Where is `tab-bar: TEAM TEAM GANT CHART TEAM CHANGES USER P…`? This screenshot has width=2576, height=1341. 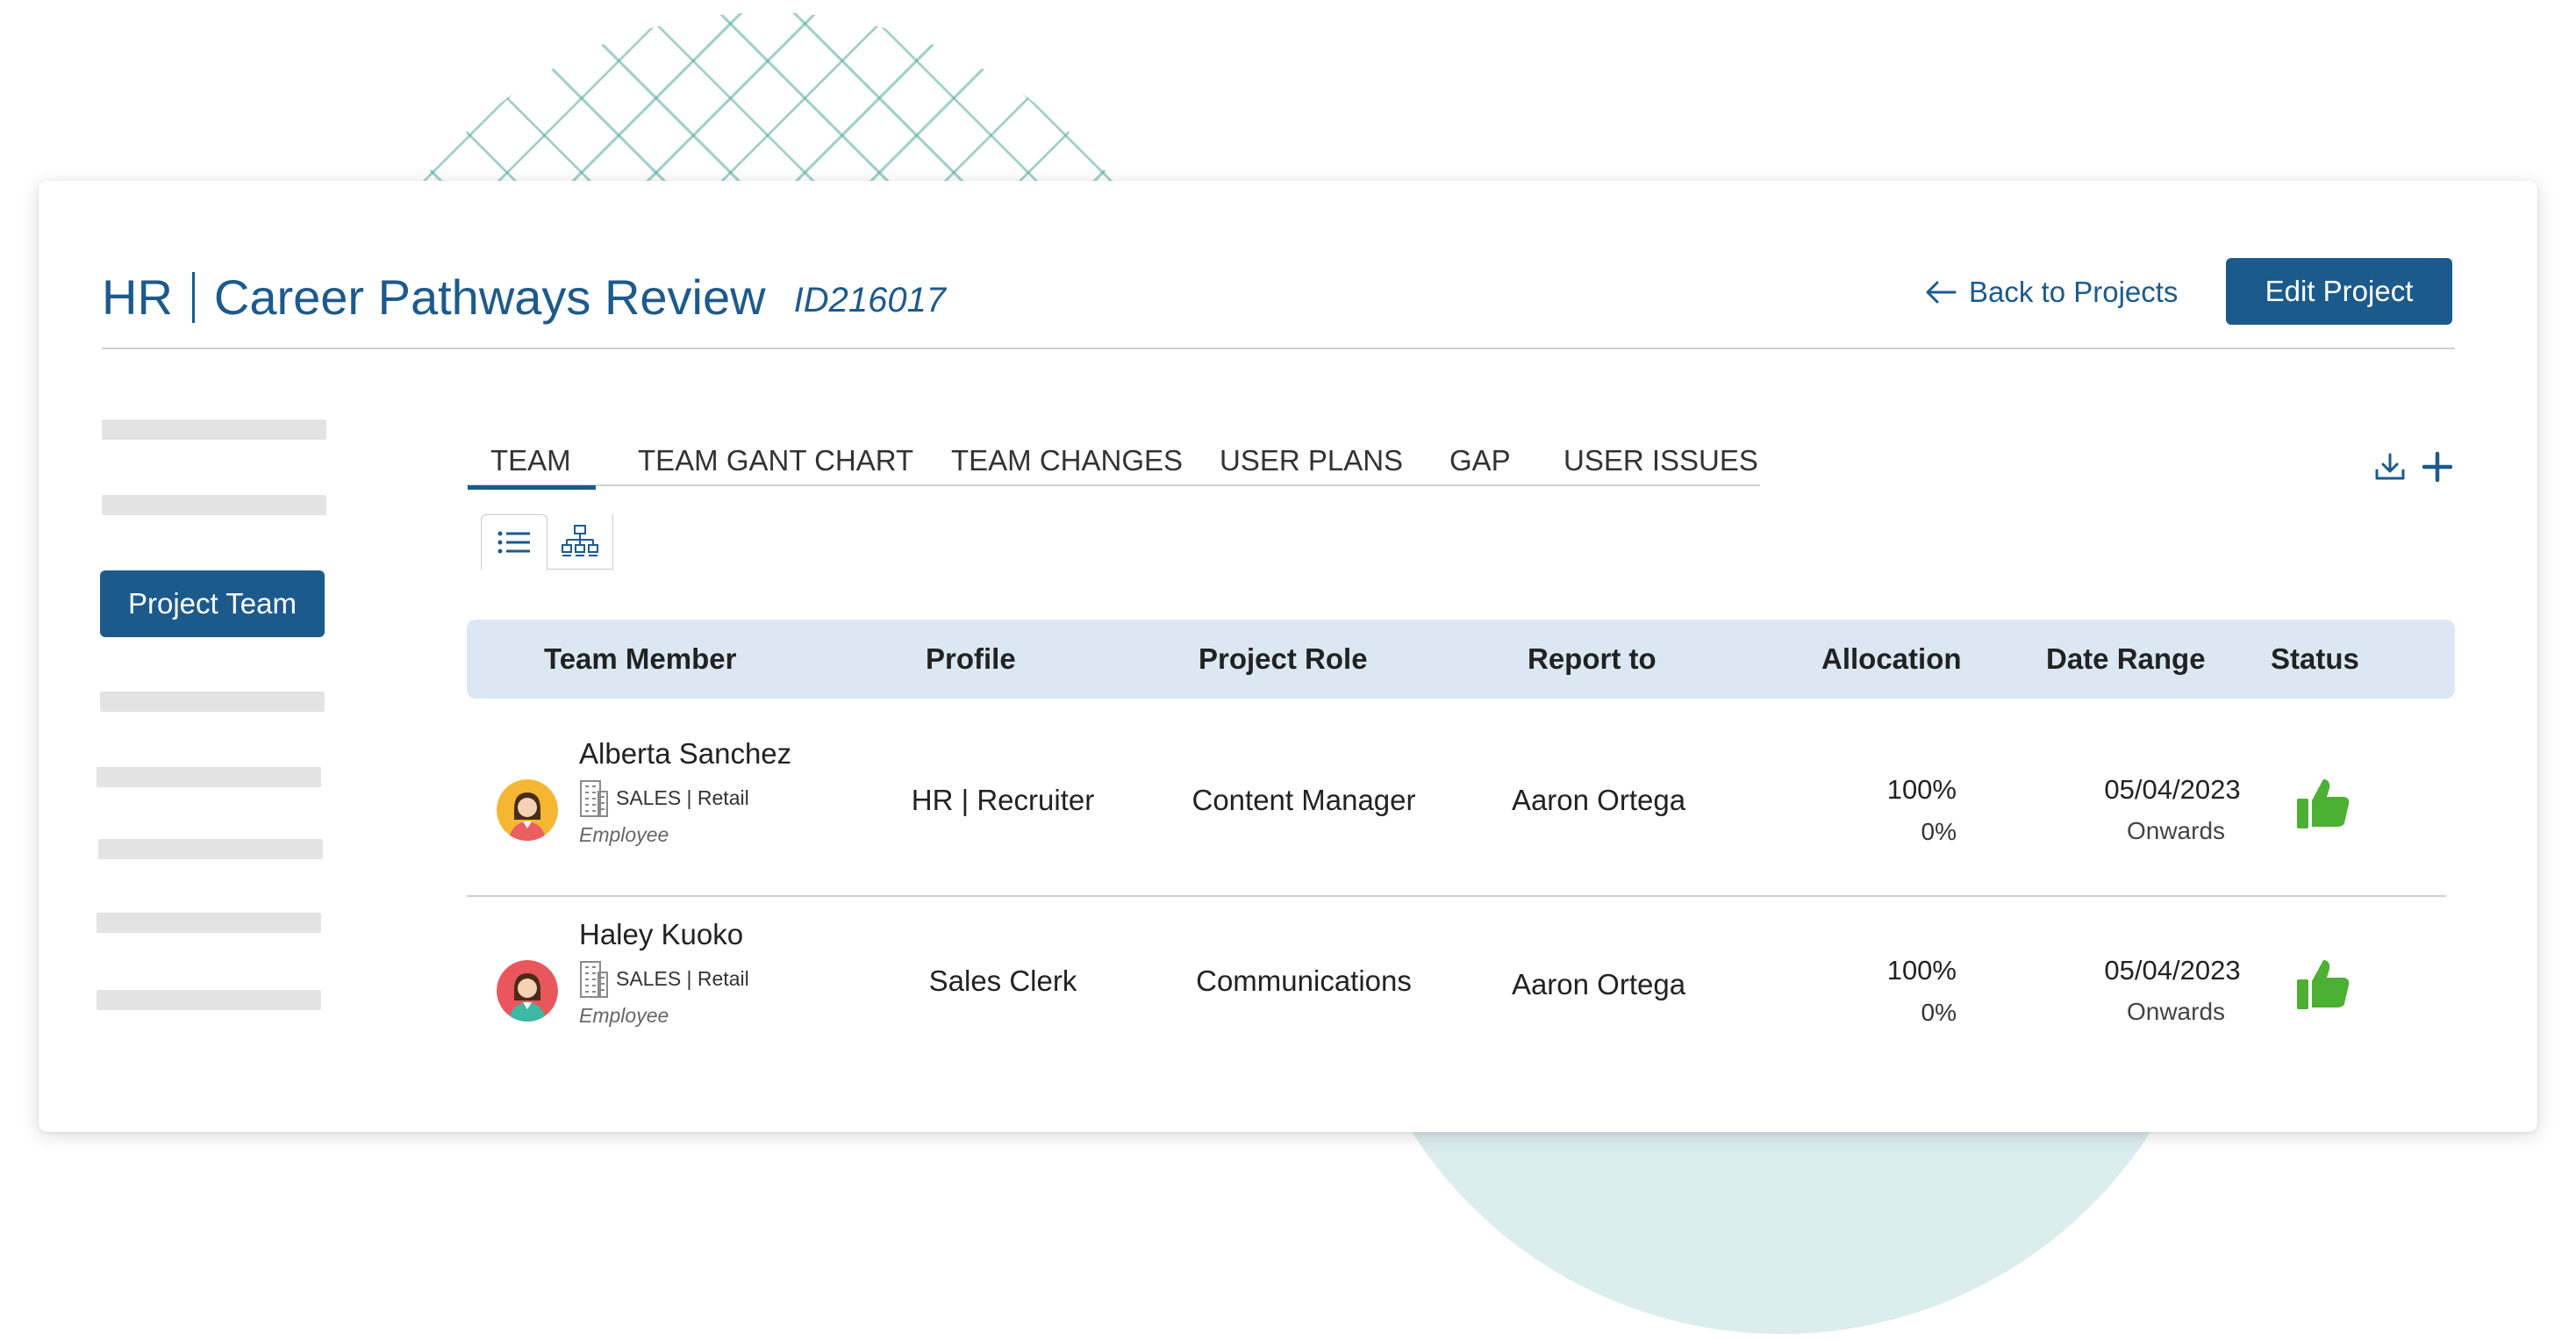
tab-bar: TEAM TEAM GANT CHART TEAM CHANGES USER P… is located at coordinates (1113, 462).